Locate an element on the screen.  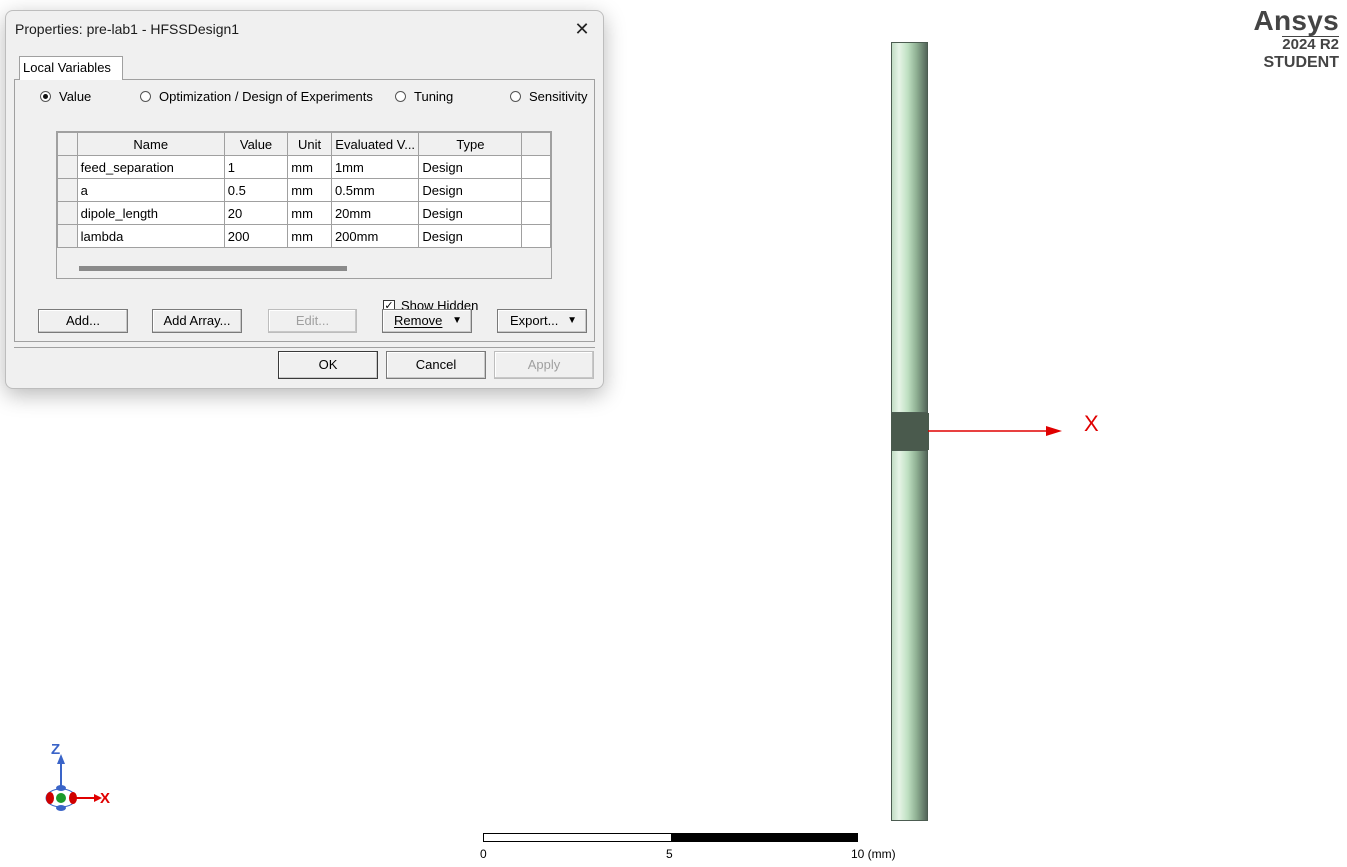
radio-label: Tuning is located at coordinates (434, 96).